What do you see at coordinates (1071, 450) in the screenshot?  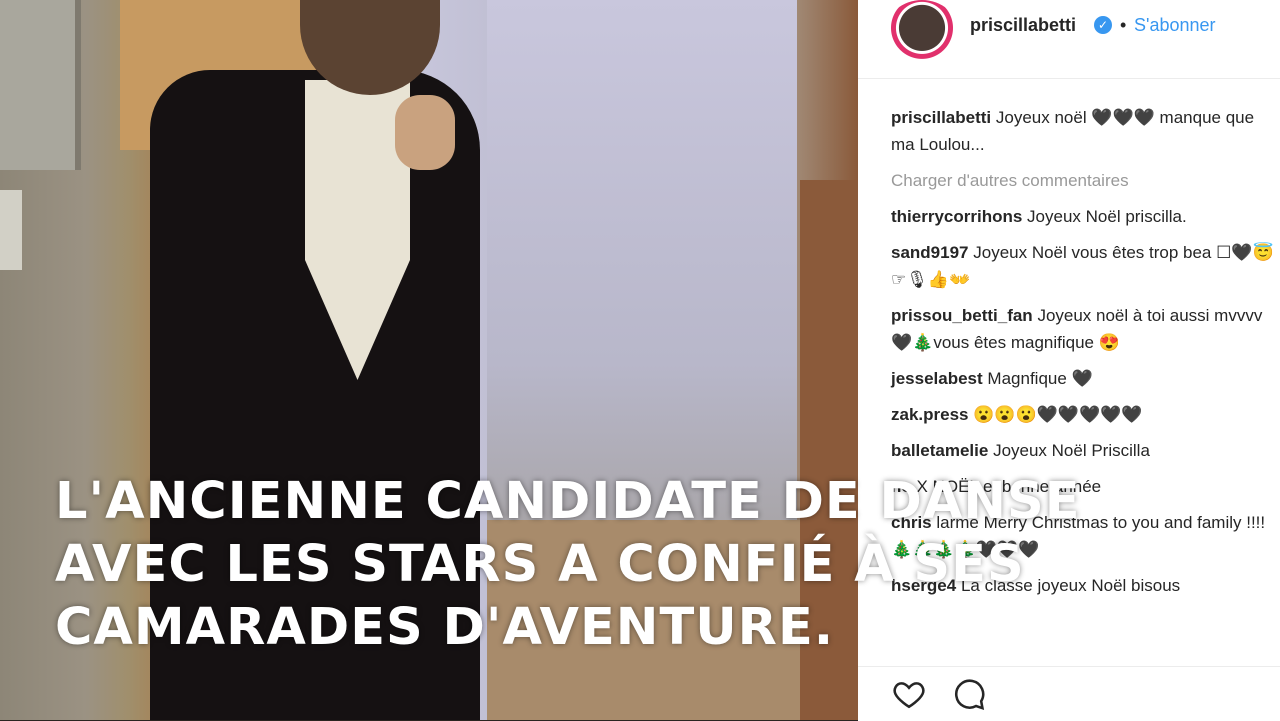 I see `comment-text: Joyeux Noël Priscilla` at bounding box center [1071, 450].